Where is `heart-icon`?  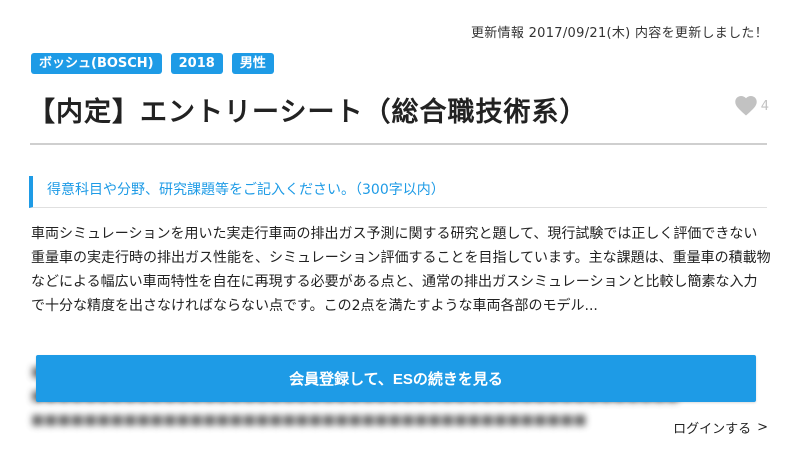 heart-icon is located at coordinates (745, 106).